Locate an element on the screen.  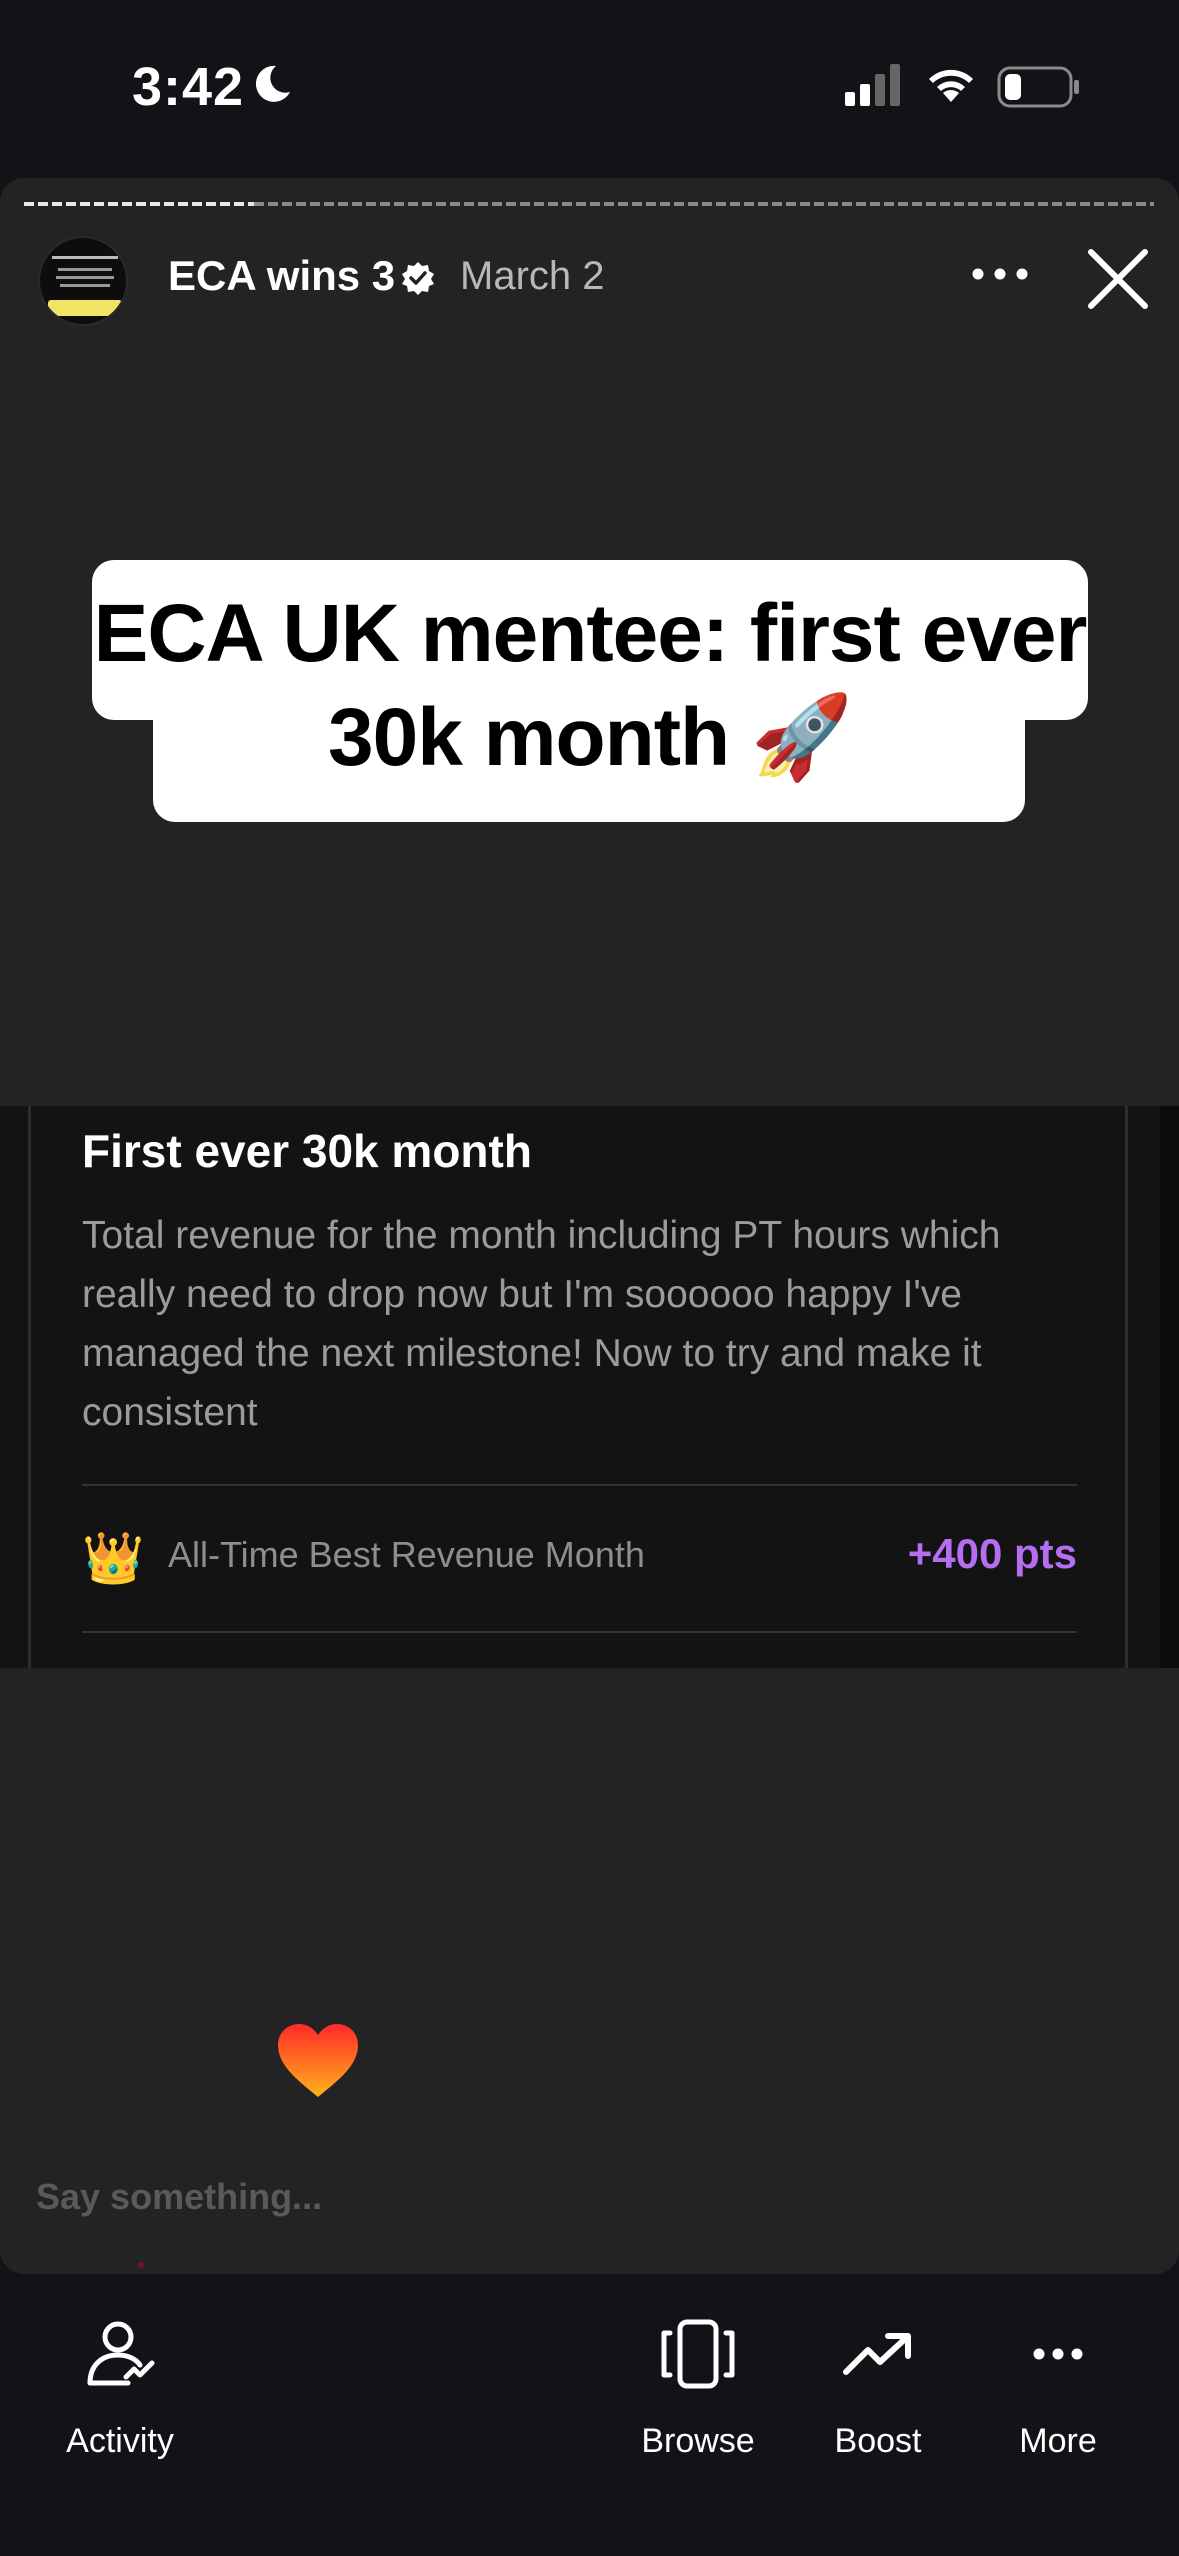
nav-label: More is located at coordinates (1058, 2441).